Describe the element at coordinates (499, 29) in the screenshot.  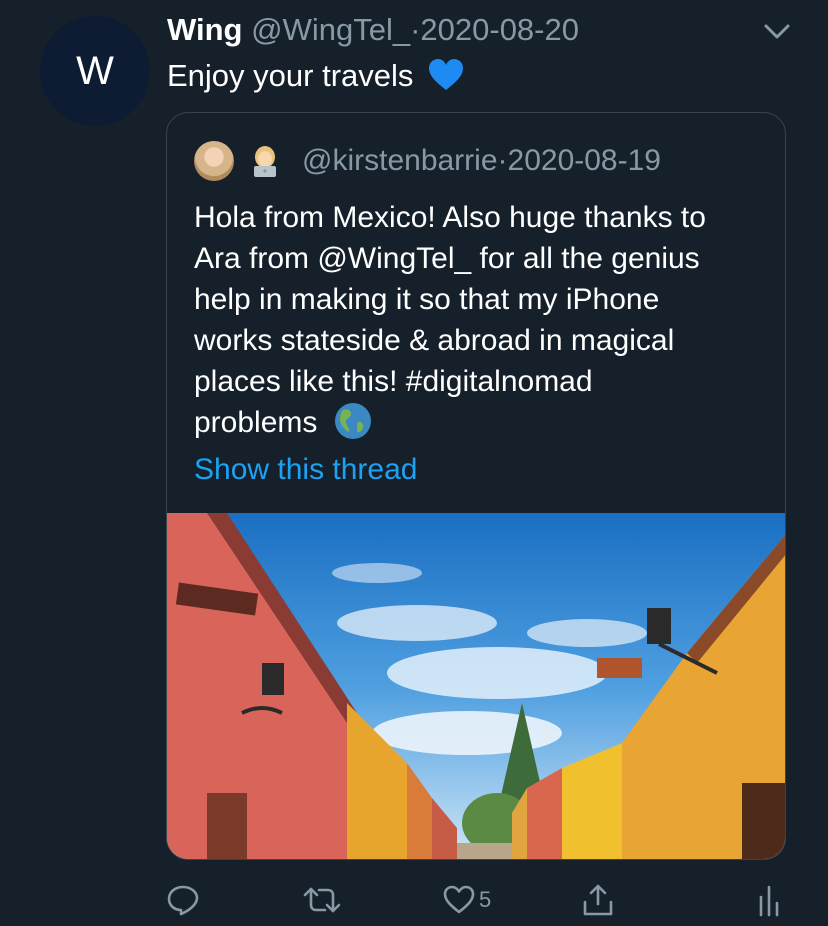
I see `tweet-date: 2020-08-20` at that location.